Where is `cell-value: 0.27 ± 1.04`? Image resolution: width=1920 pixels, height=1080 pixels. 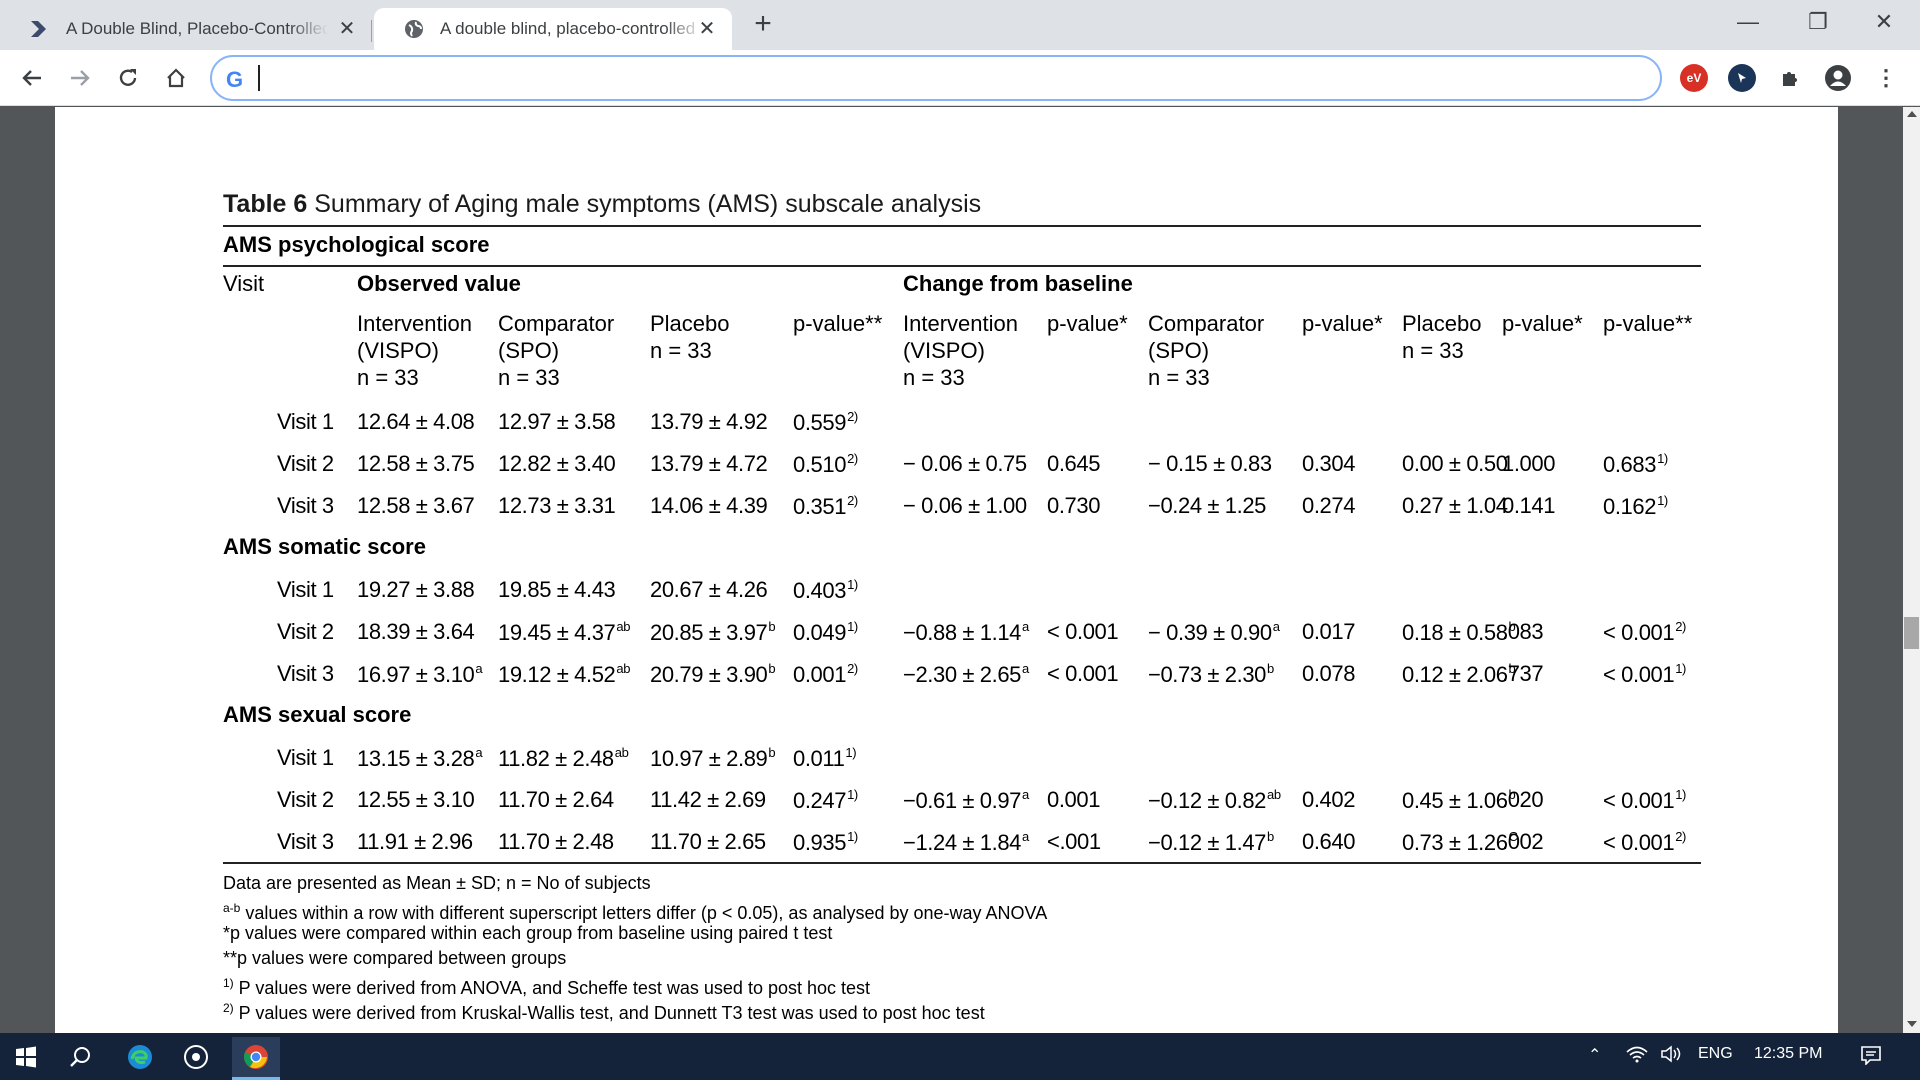
cell-value: 0.27 ± 1.04 is located at coordinates (1455, 505).